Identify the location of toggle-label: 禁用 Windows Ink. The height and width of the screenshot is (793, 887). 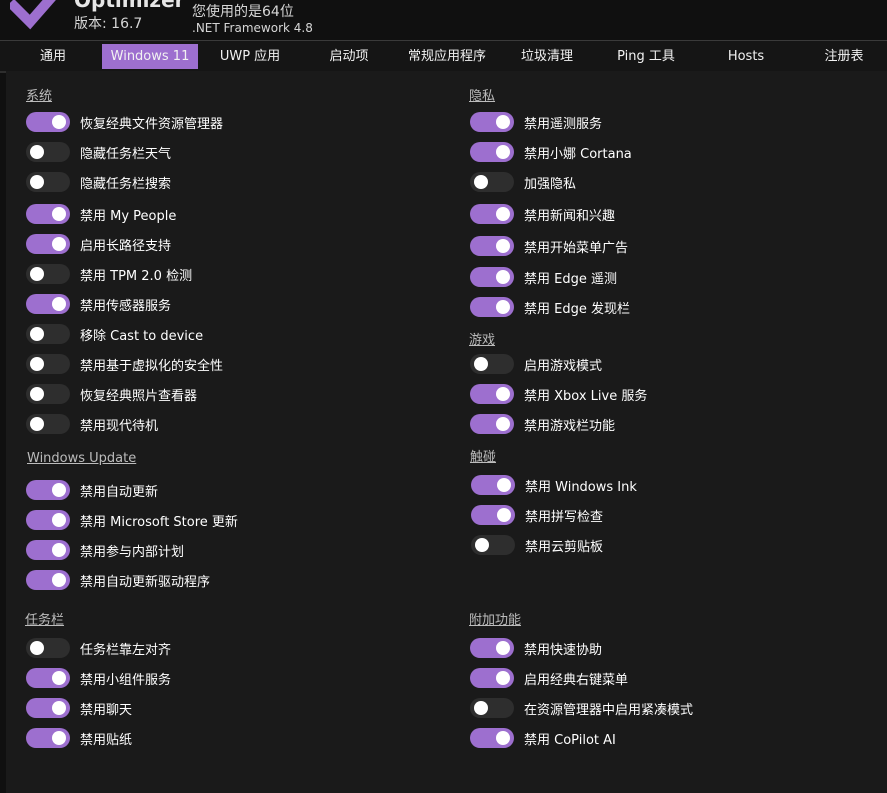
(581, 485).